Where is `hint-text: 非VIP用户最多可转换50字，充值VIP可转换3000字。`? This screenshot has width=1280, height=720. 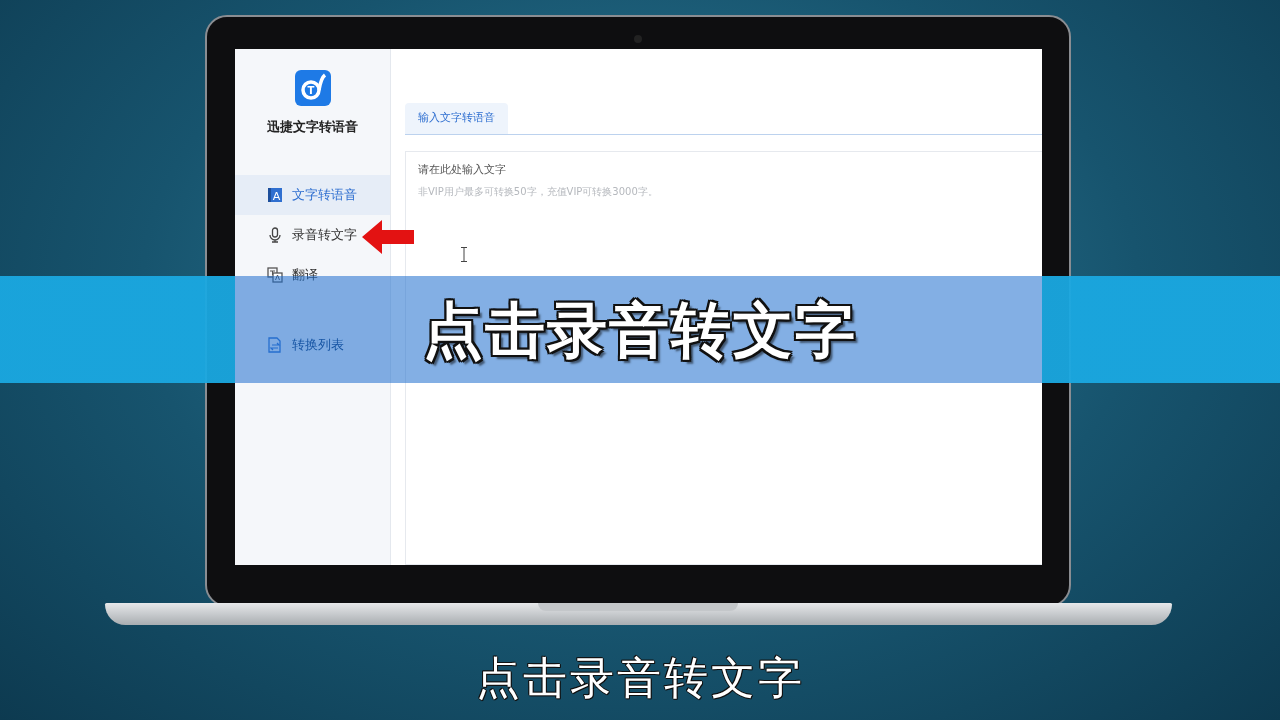 hint-text: 非VIP用户最多可转换50字，充值VIP可转换3000字。 is located at coordinates (538, 191).